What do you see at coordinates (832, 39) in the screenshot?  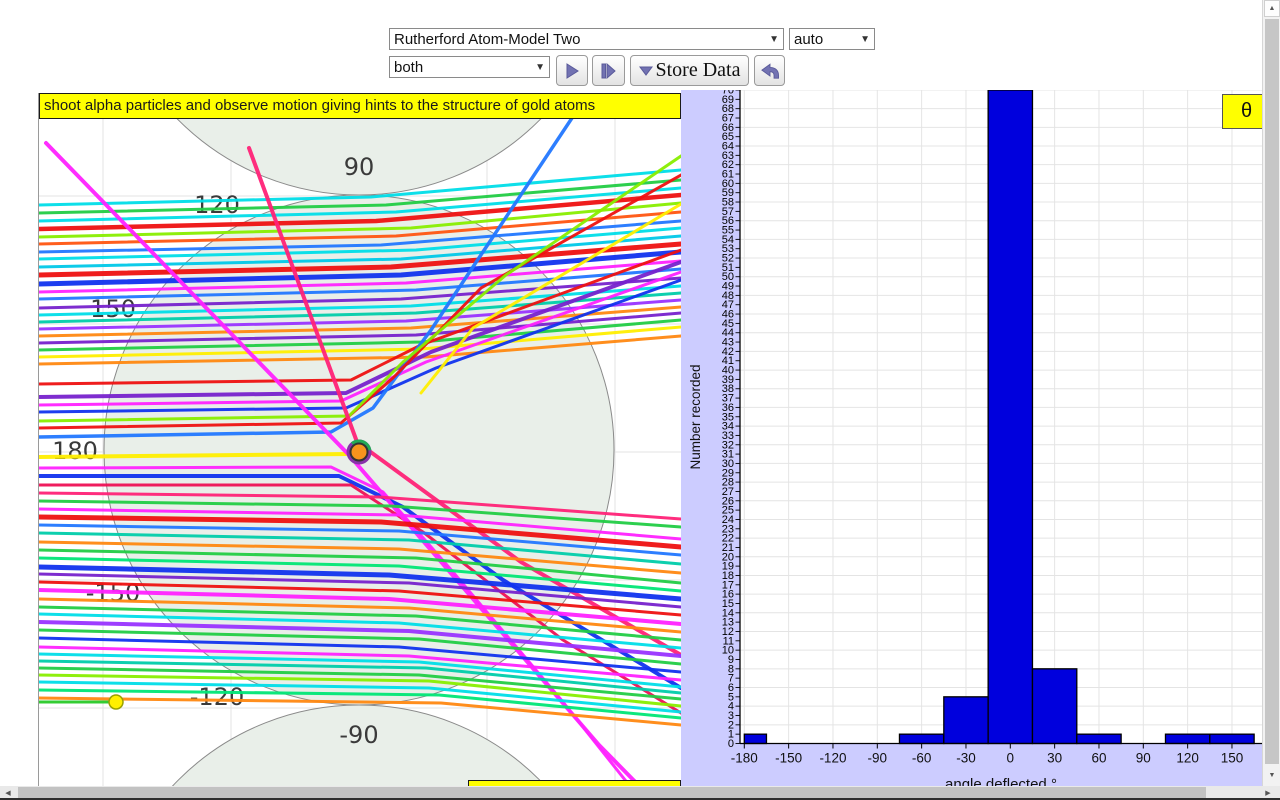 I see `auto-select: auto ▼` at bounding box center [832, 39].